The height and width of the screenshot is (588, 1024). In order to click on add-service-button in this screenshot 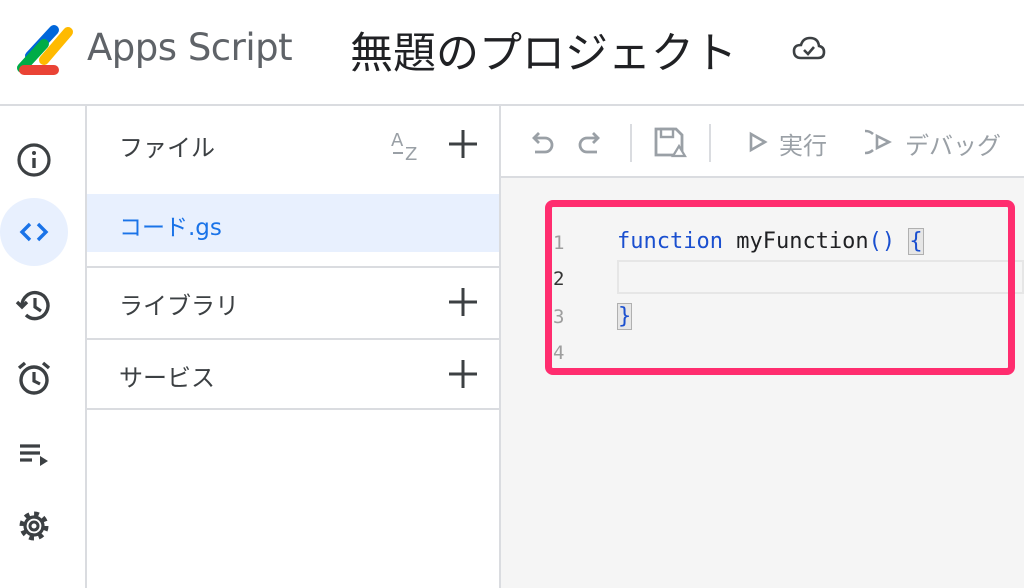, I will do `click(463, 374)`.